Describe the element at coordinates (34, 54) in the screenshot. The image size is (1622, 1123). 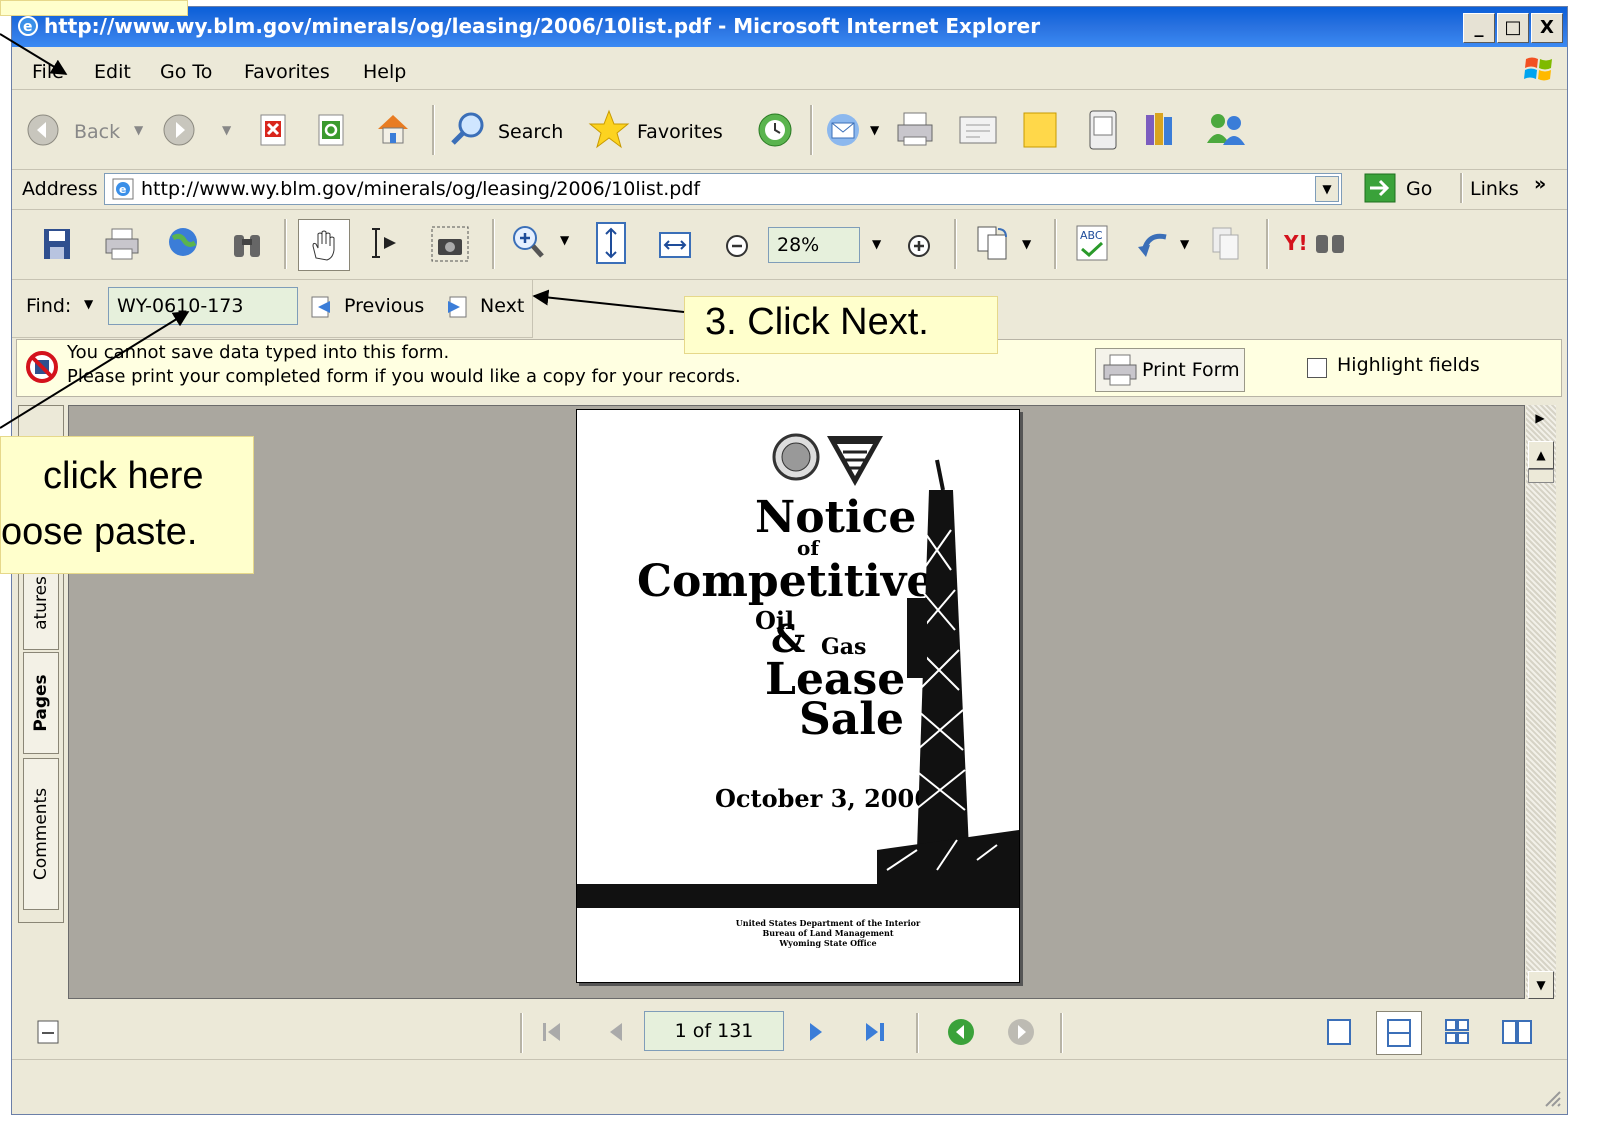
I see `arrow-to-edit-menu` at that location.